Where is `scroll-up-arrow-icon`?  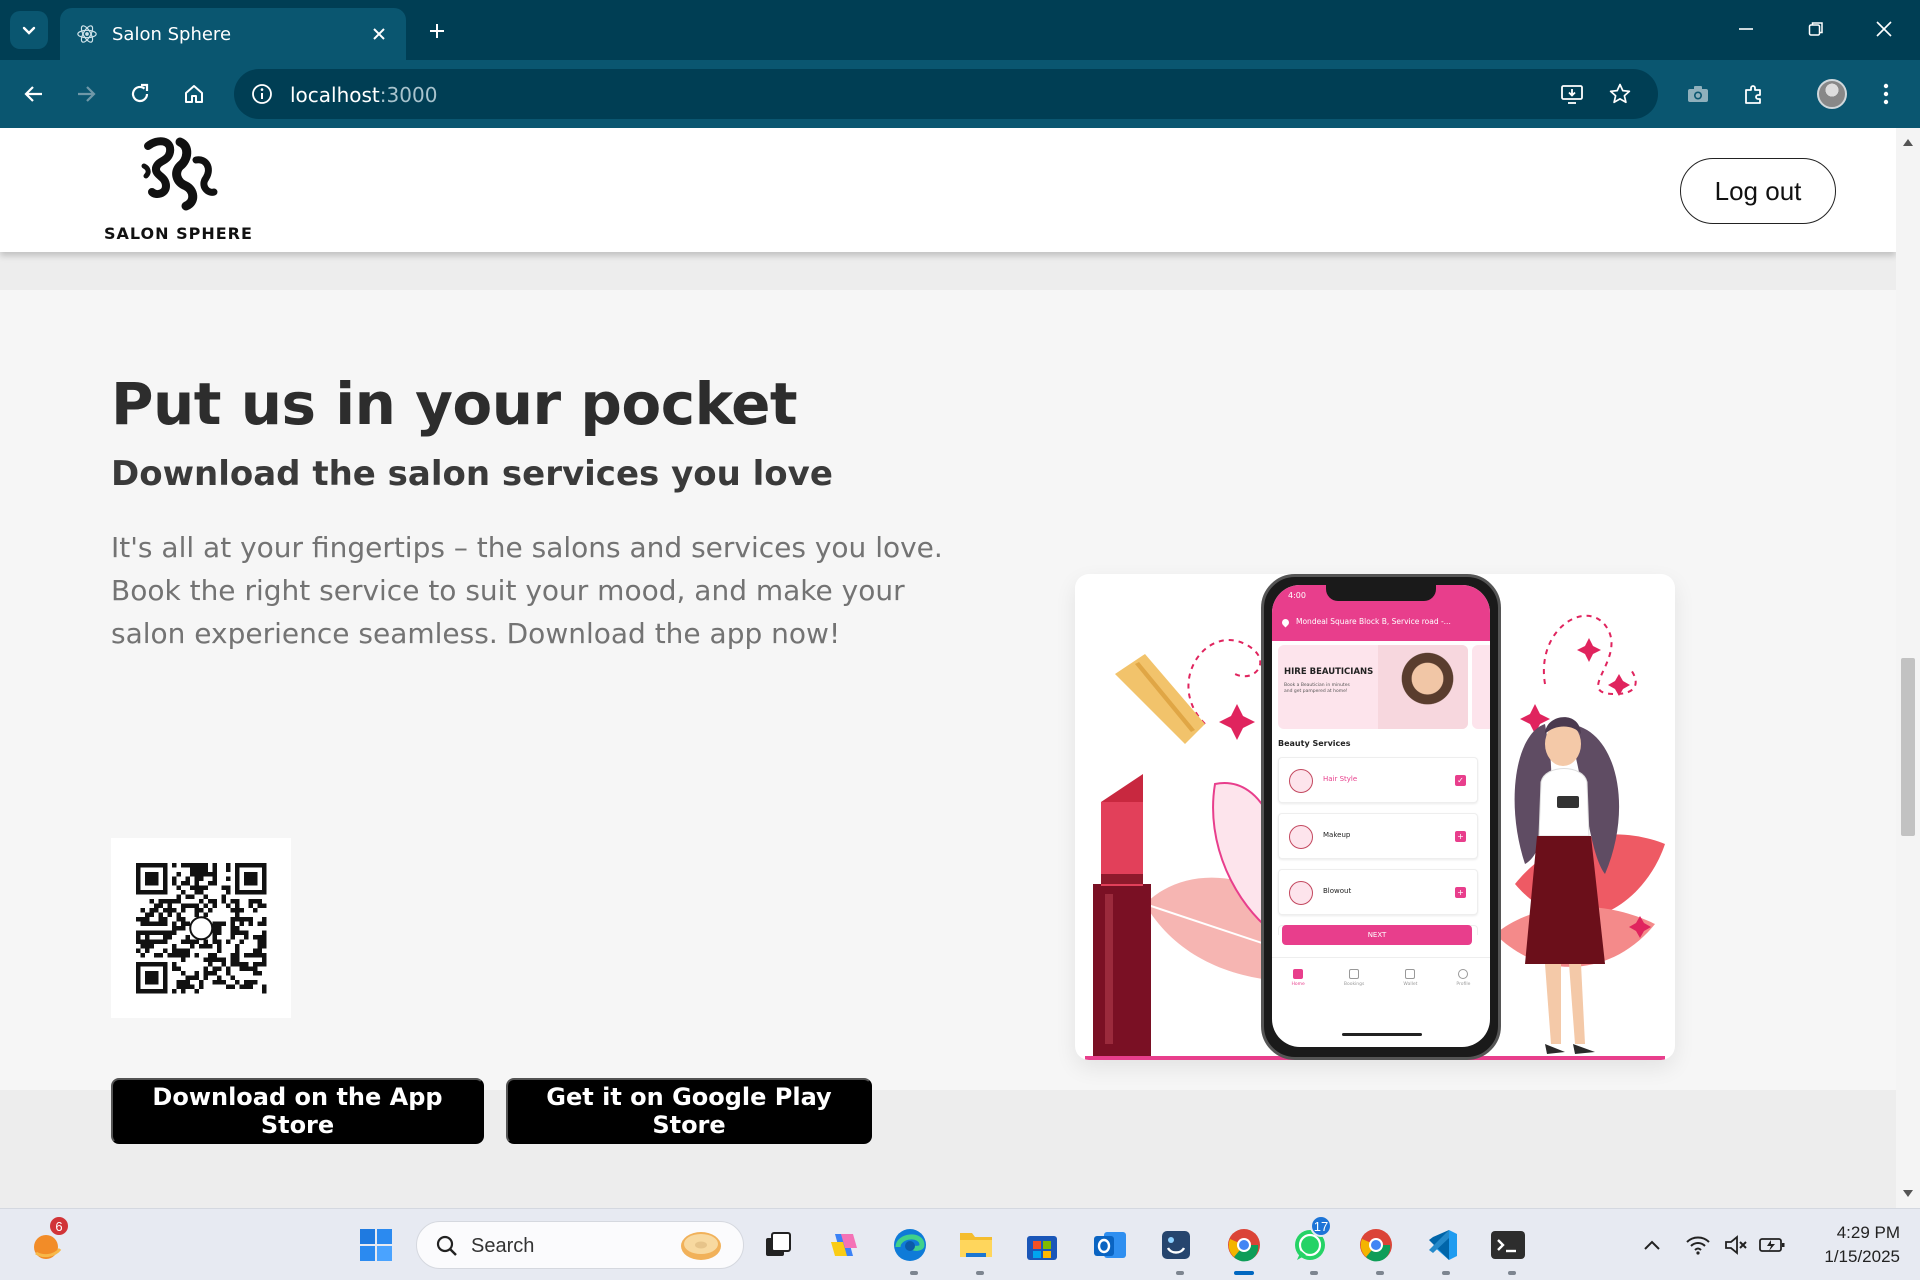
scroll-up-arrow-icon is located at coordinates (1908, 142).